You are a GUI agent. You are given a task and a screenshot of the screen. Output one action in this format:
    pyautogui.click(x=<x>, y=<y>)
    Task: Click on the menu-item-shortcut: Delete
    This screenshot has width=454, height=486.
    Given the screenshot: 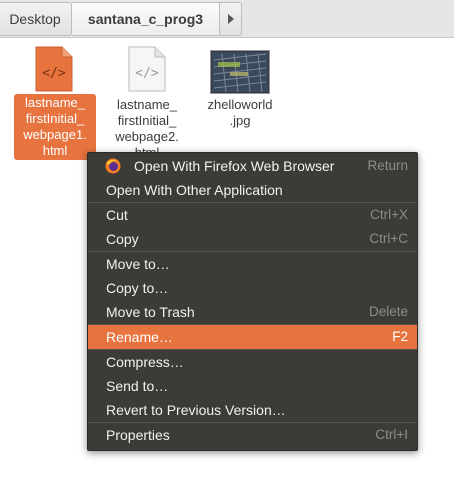 What is the action you would take?
    pyautogui.click(x=388, y=311)
    